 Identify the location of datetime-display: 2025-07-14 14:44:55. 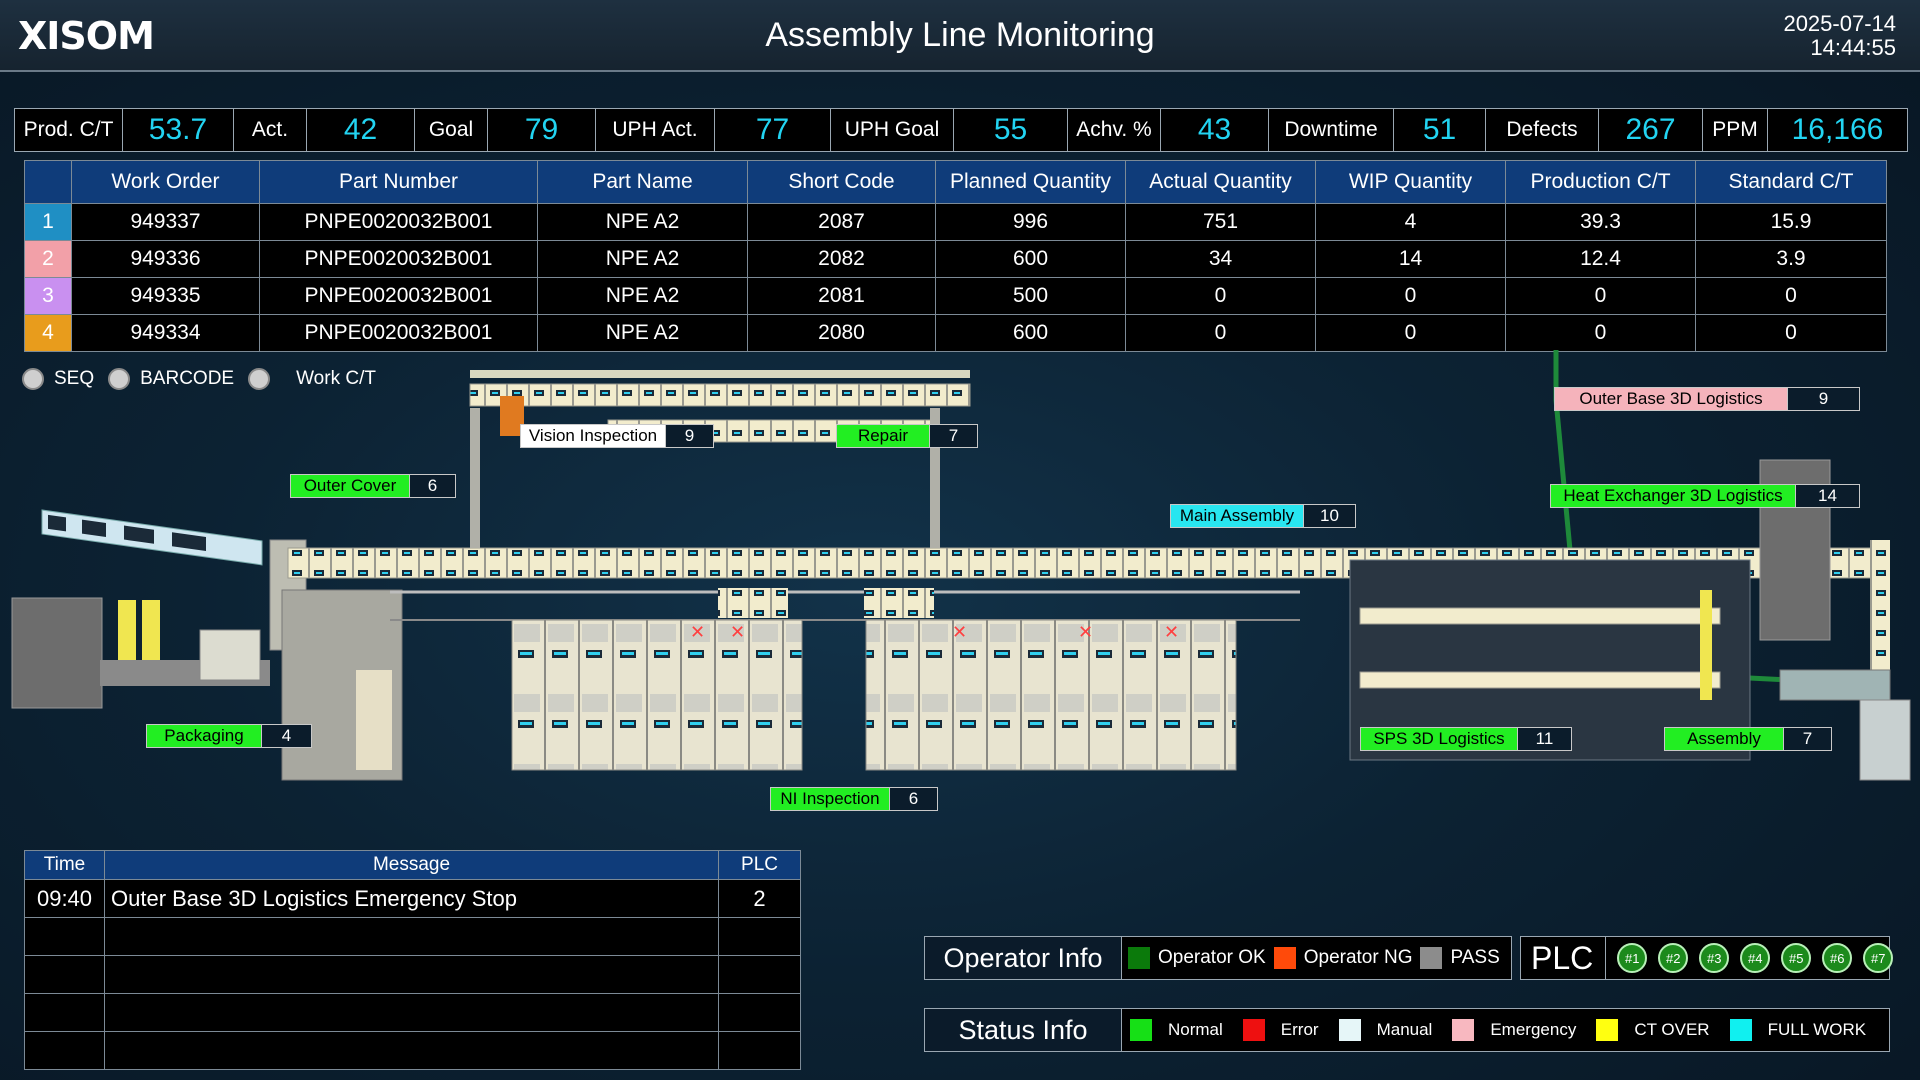
(1839, 36).